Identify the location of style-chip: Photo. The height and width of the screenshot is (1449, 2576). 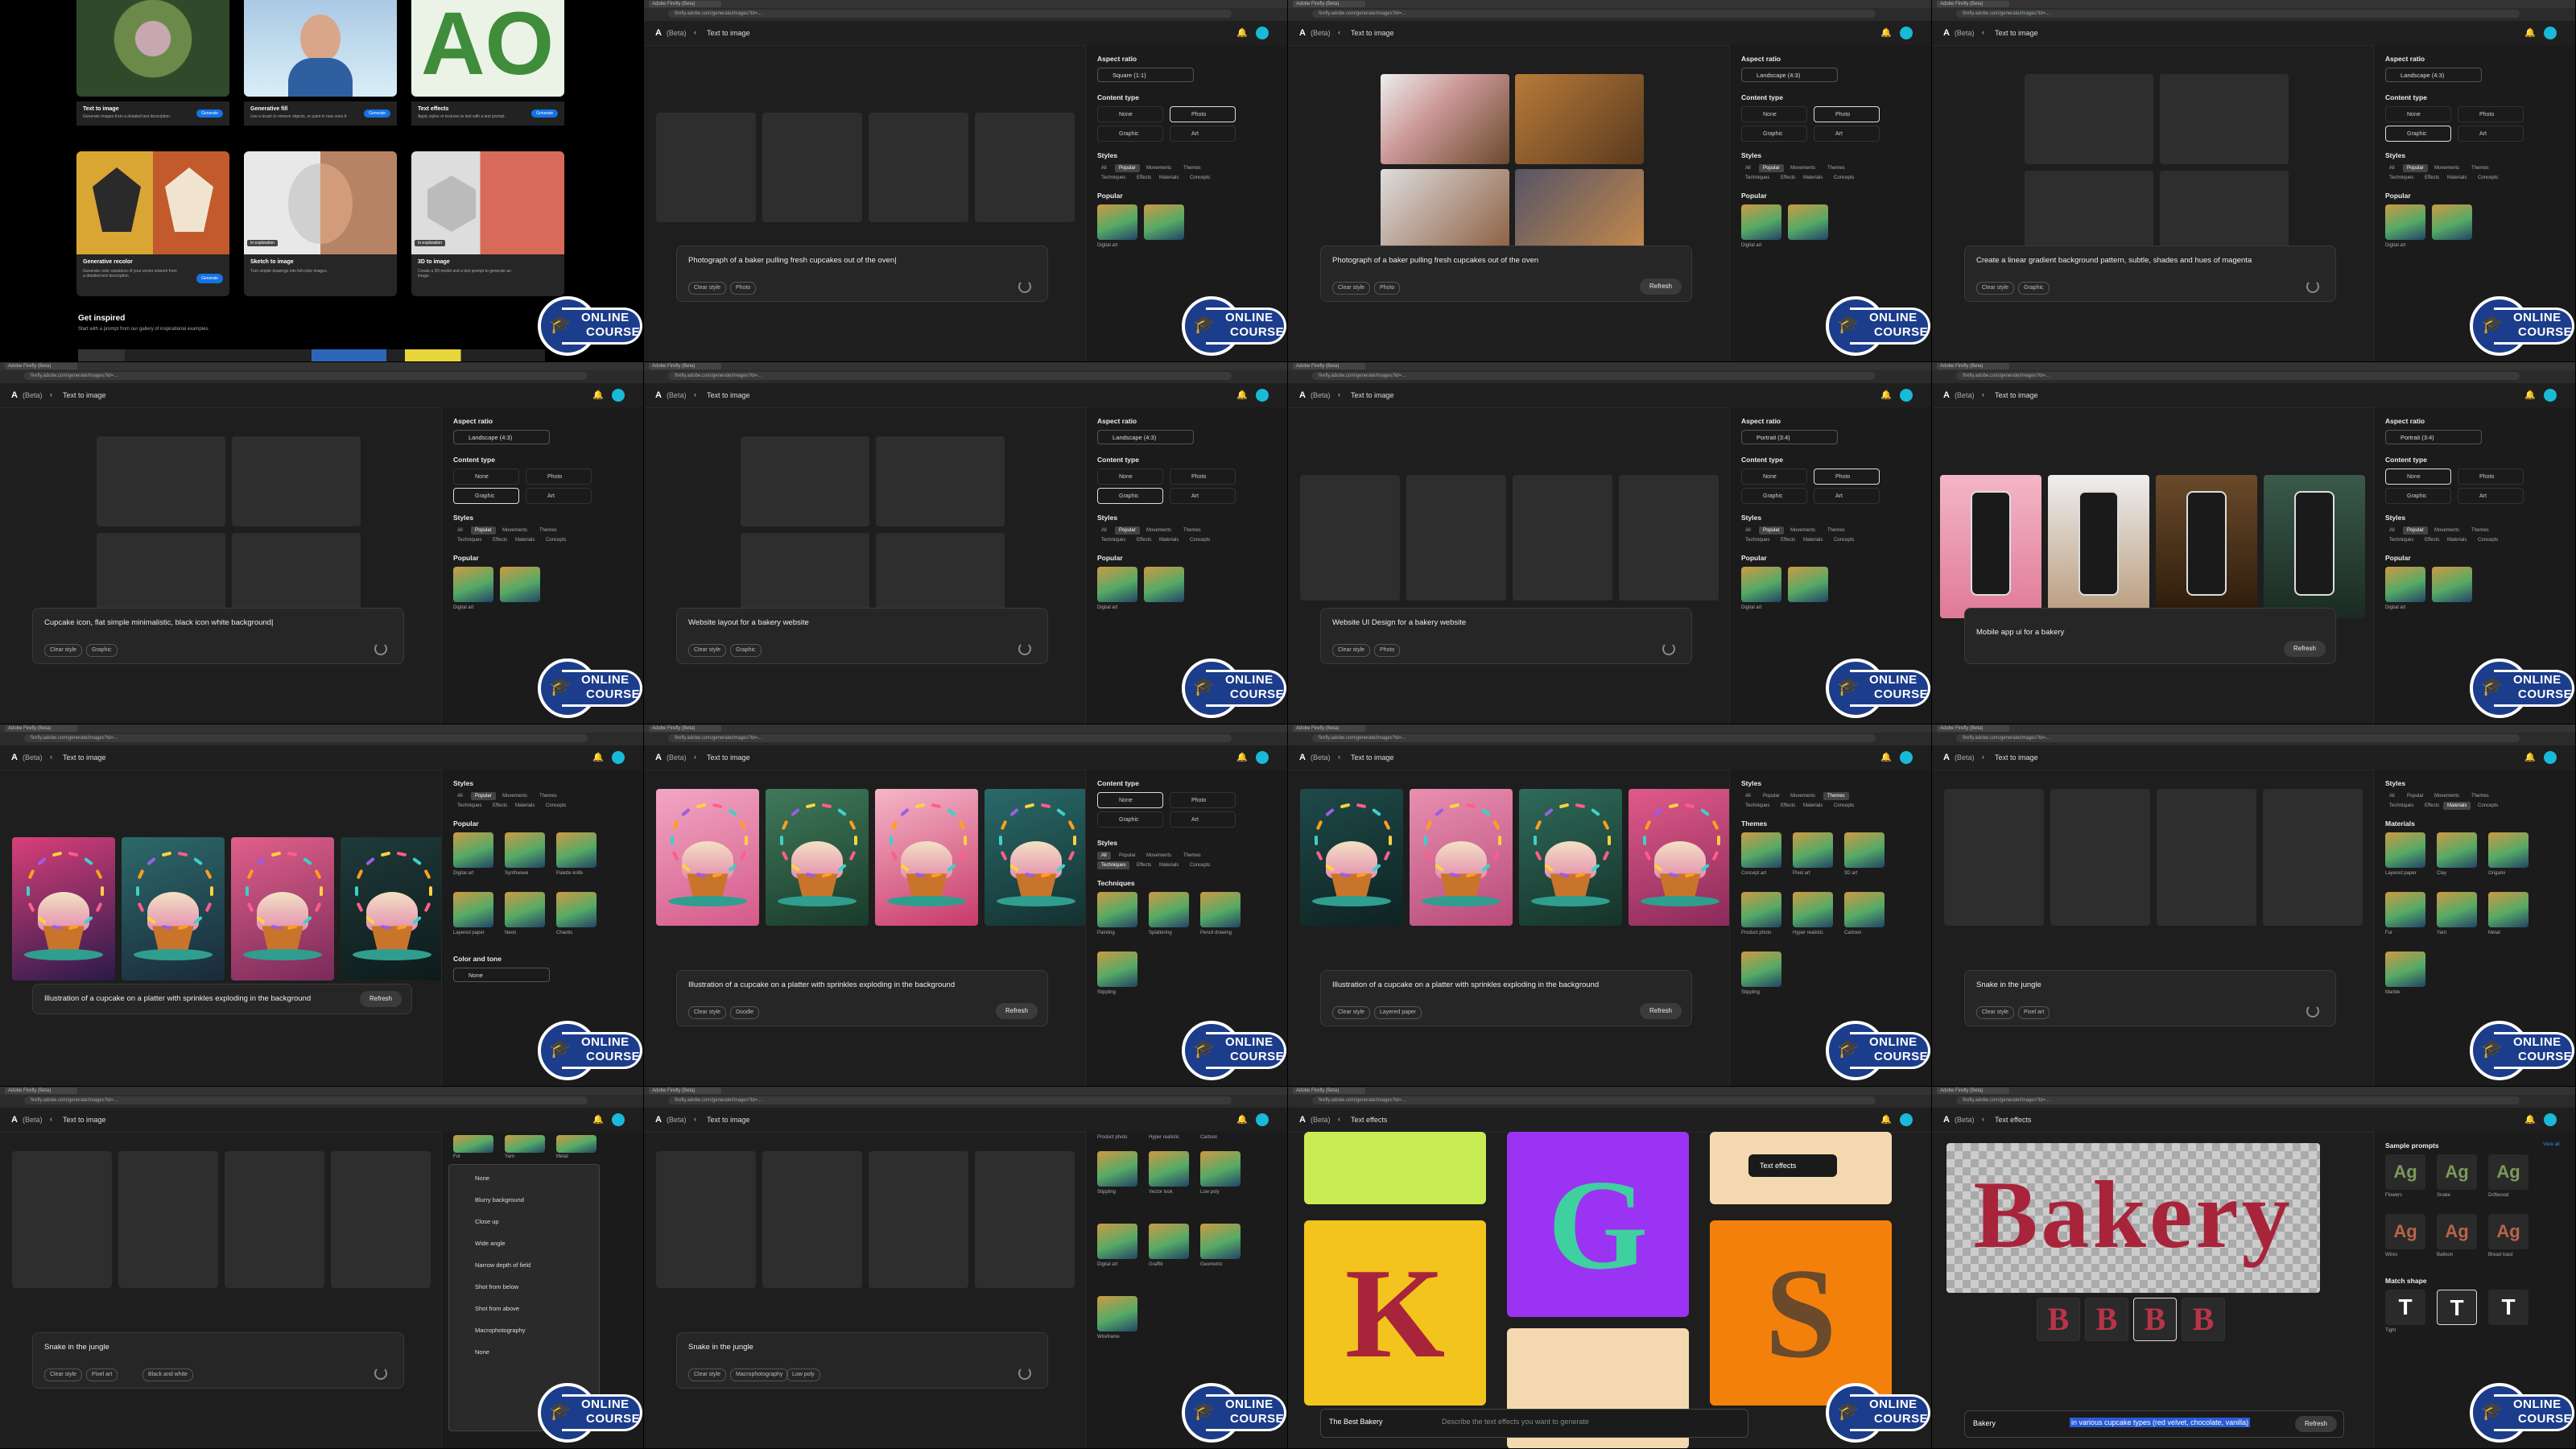
(1387, 288).